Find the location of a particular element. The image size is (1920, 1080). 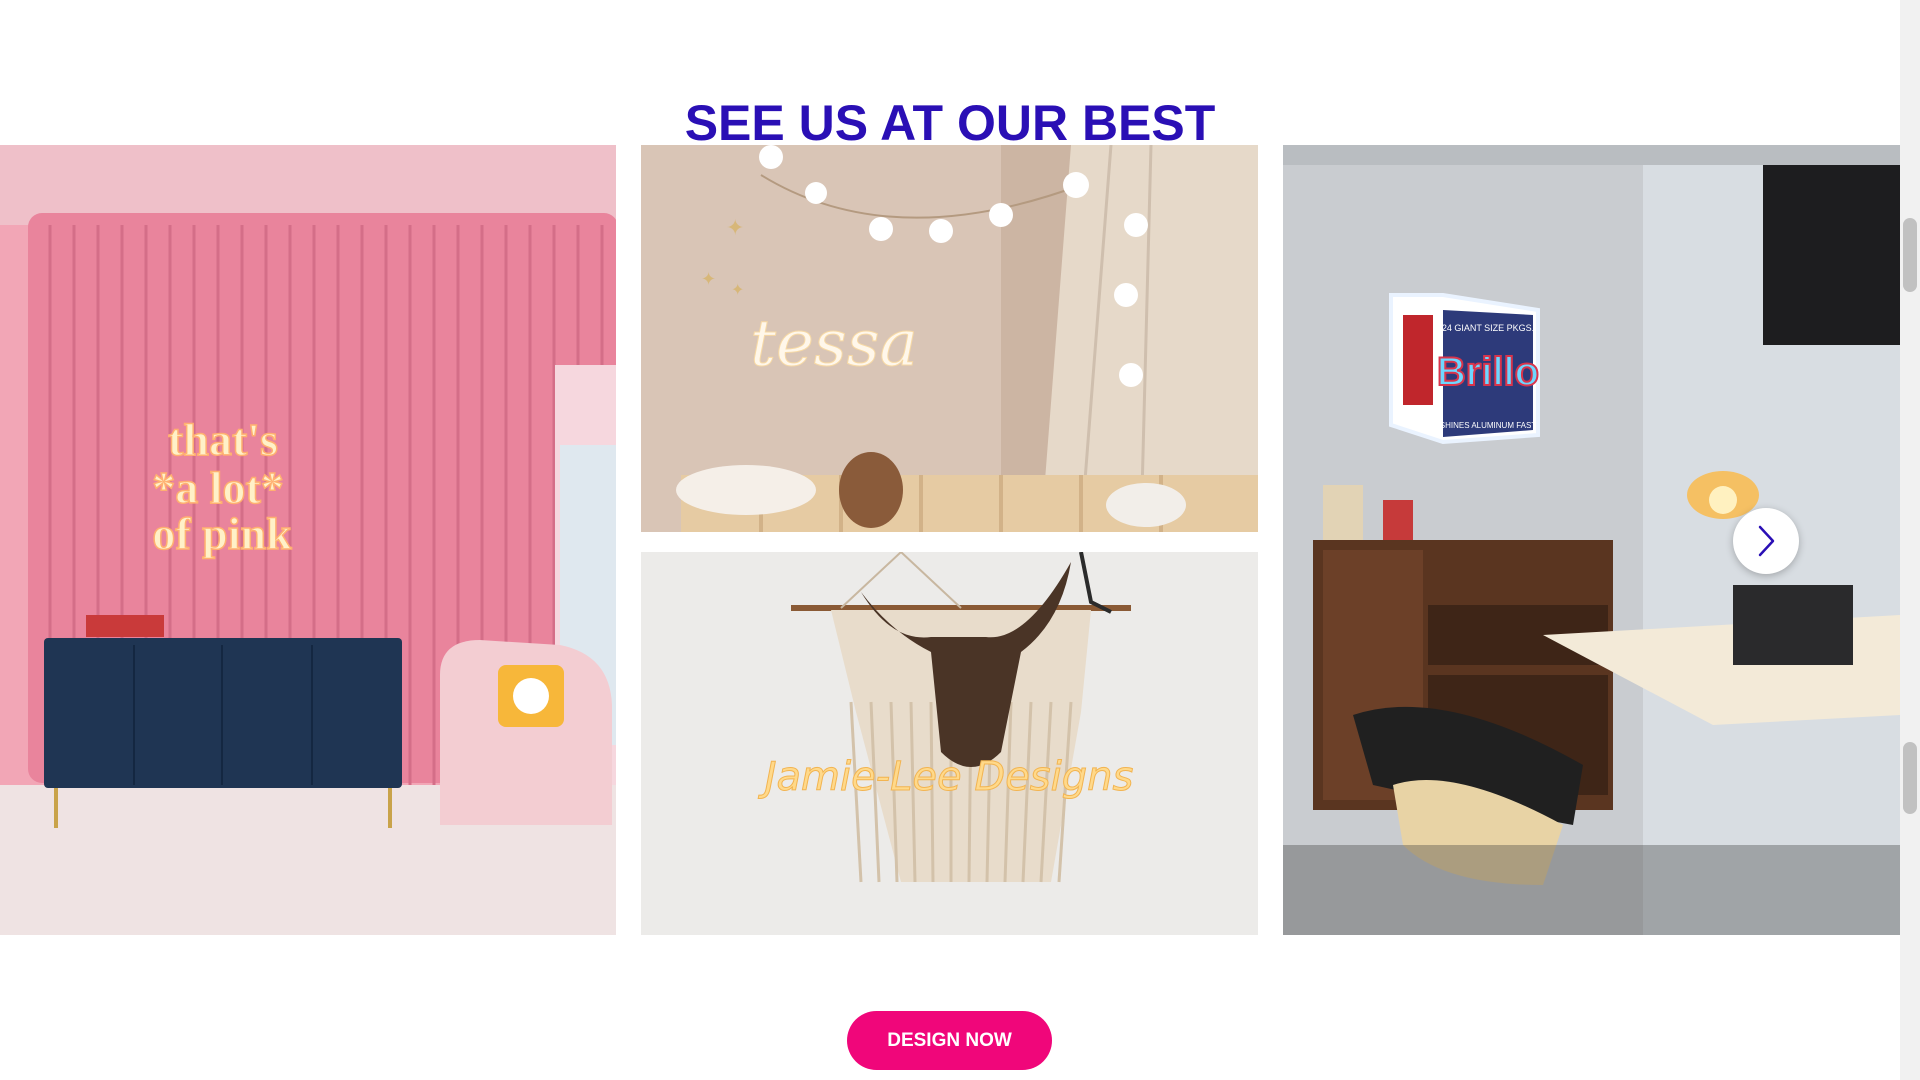

neon-text-tessa: tessa is located at coordinates (833, 344).